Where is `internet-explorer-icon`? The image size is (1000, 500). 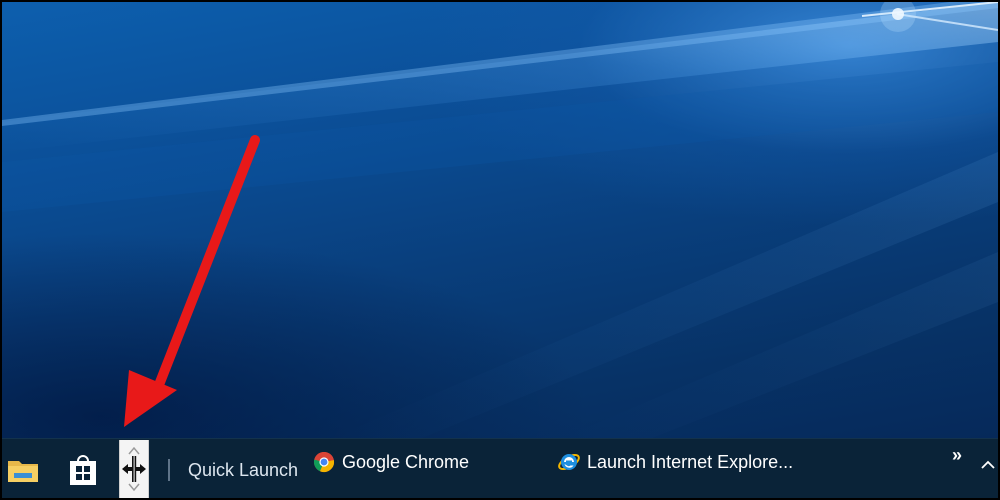
internet-explorer-icon is located at coordinates (569, 462).